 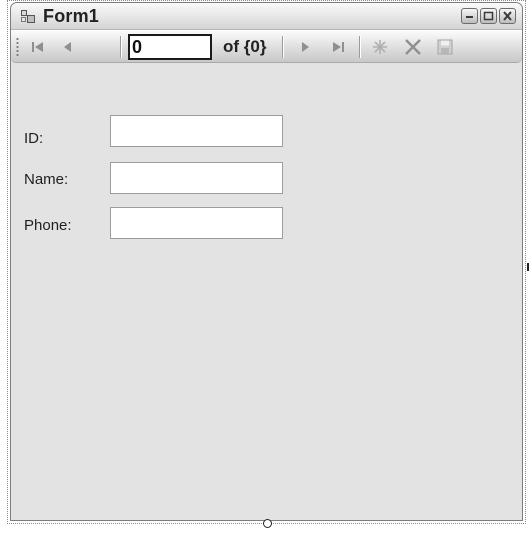 I want to click on move-last-icon, so click(x=338, y=47).